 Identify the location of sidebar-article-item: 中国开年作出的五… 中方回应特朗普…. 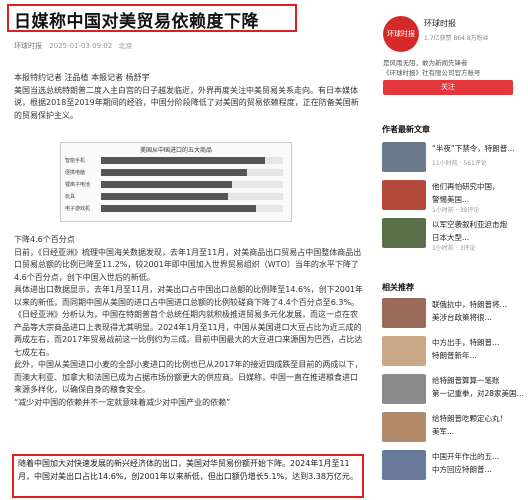
(455, 466).